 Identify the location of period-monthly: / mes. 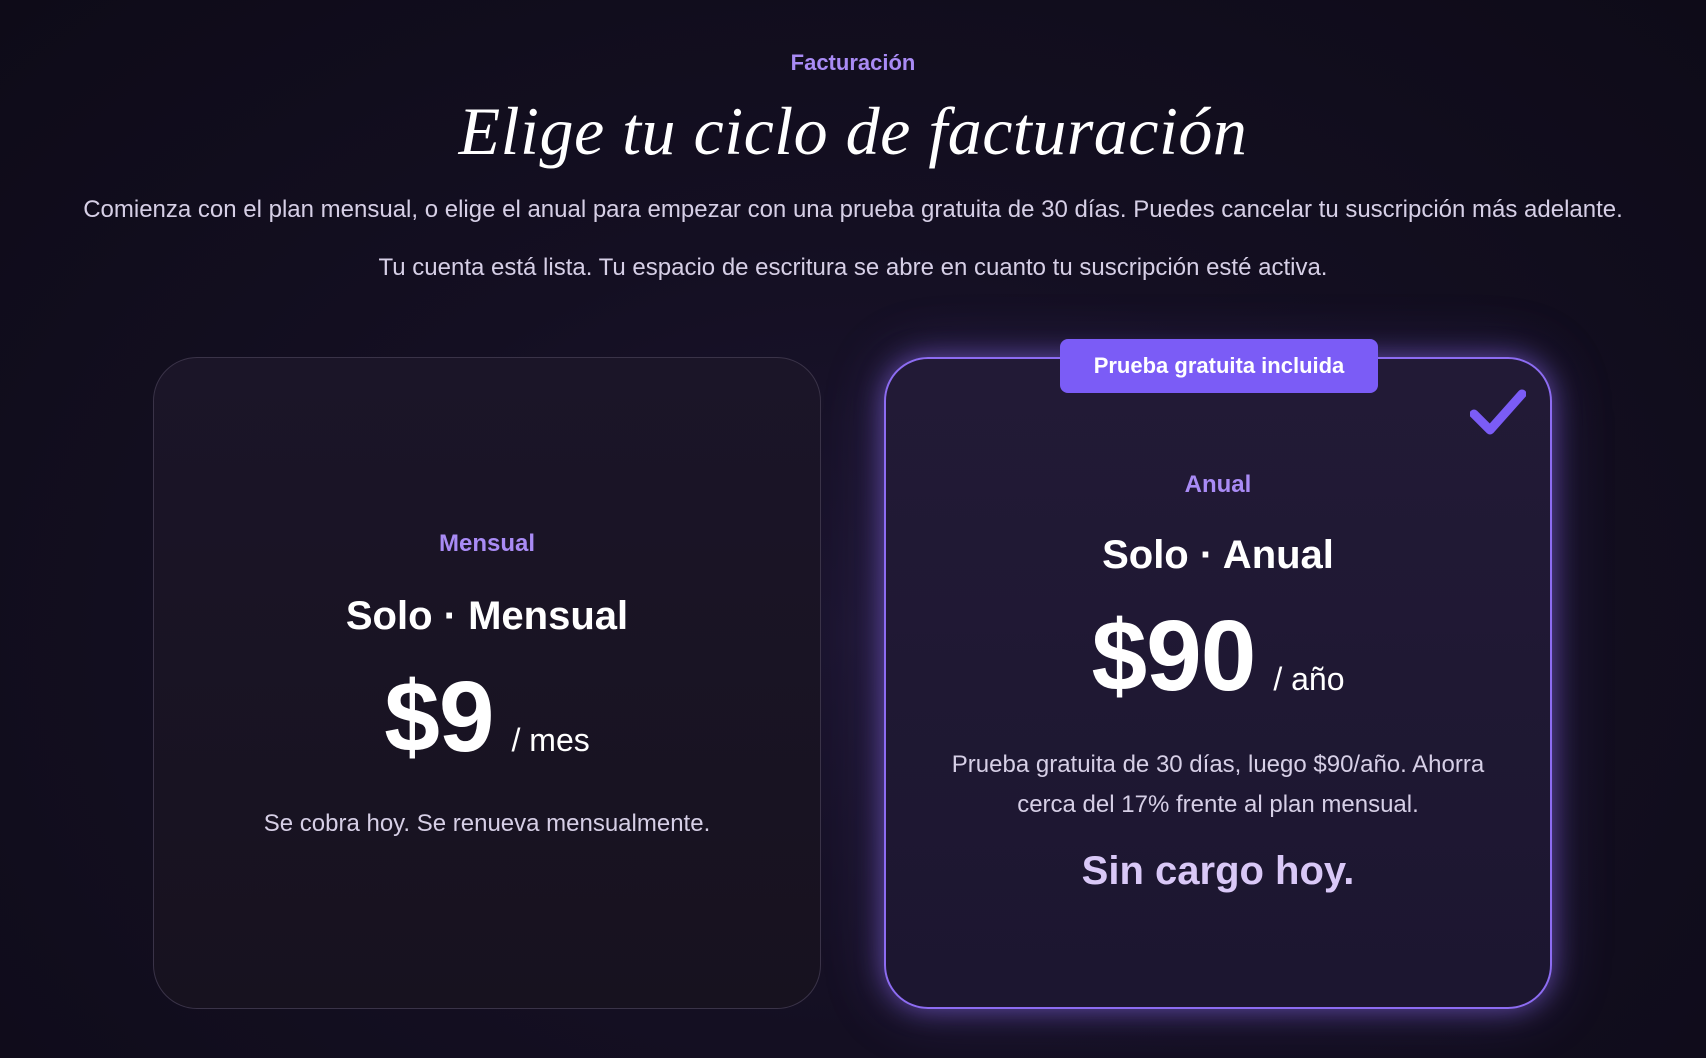
(550, 740).